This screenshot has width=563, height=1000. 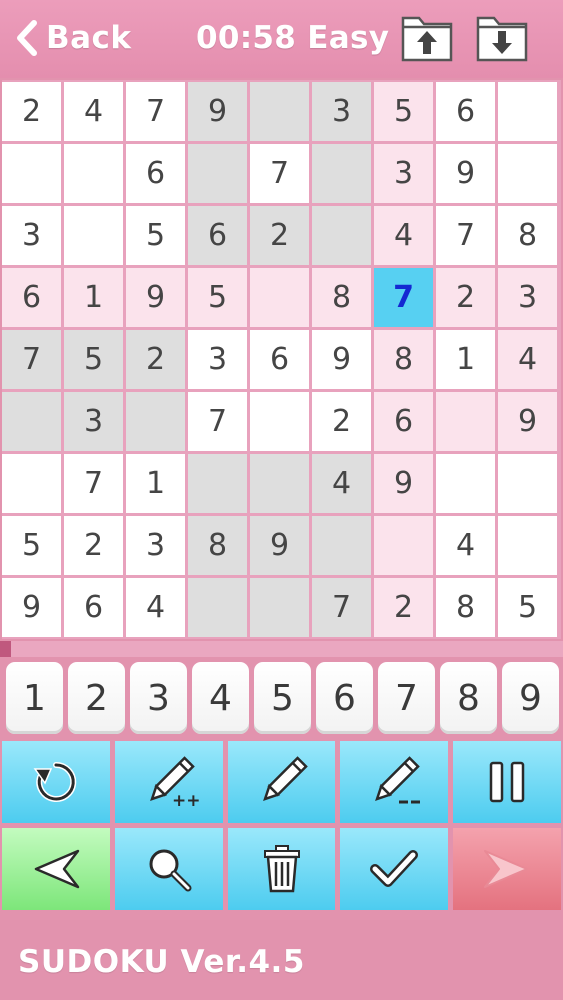 What do you see at coordinates (530, 698) in the screenshot?
I see `number-key-9: 9` at bounding box center [530, 698].